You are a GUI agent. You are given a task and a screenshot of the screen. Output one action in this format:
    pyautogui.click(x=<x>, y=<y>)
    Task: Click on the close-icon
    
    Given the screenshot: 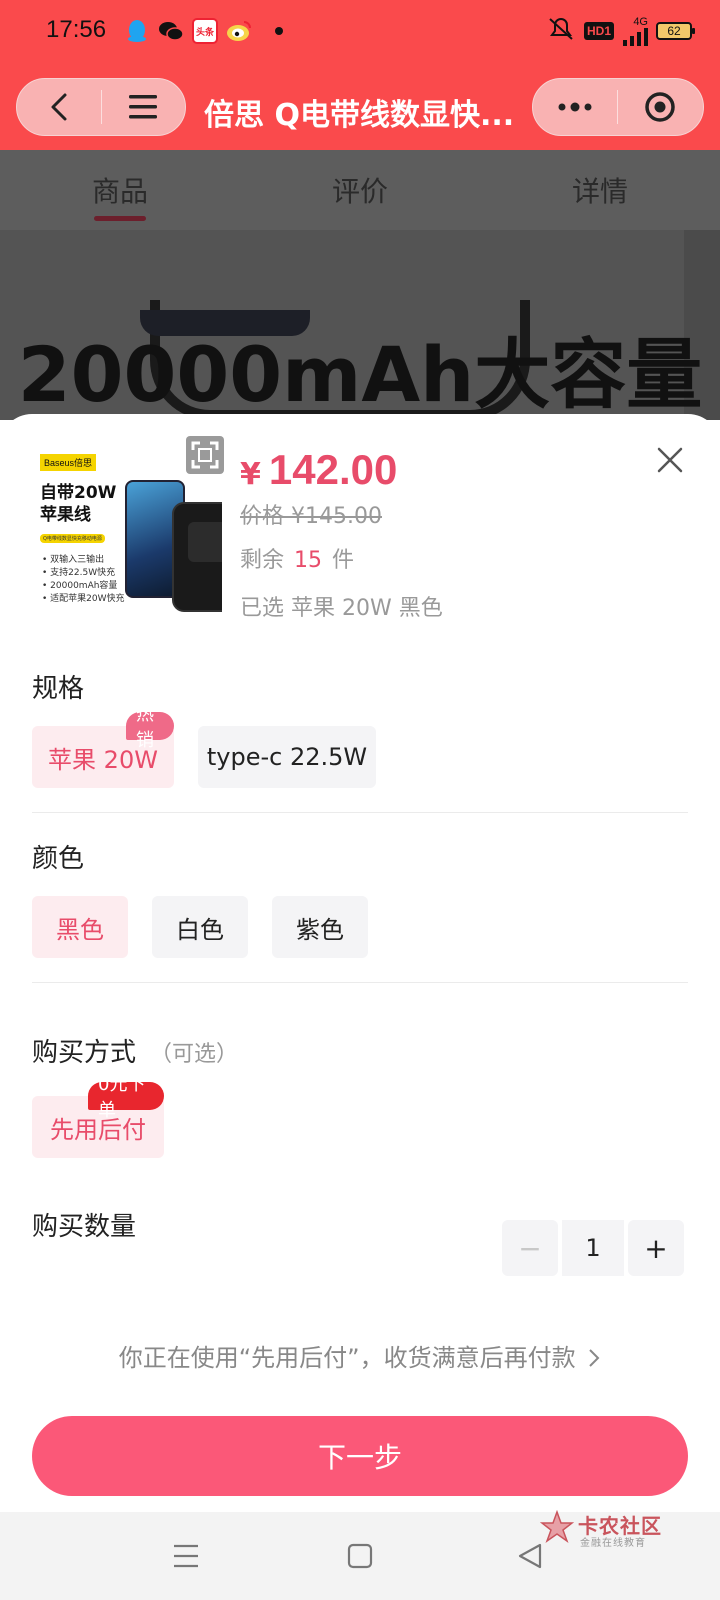 What is the action you would take?
    pyautogui.click(x=670, y=460)
    